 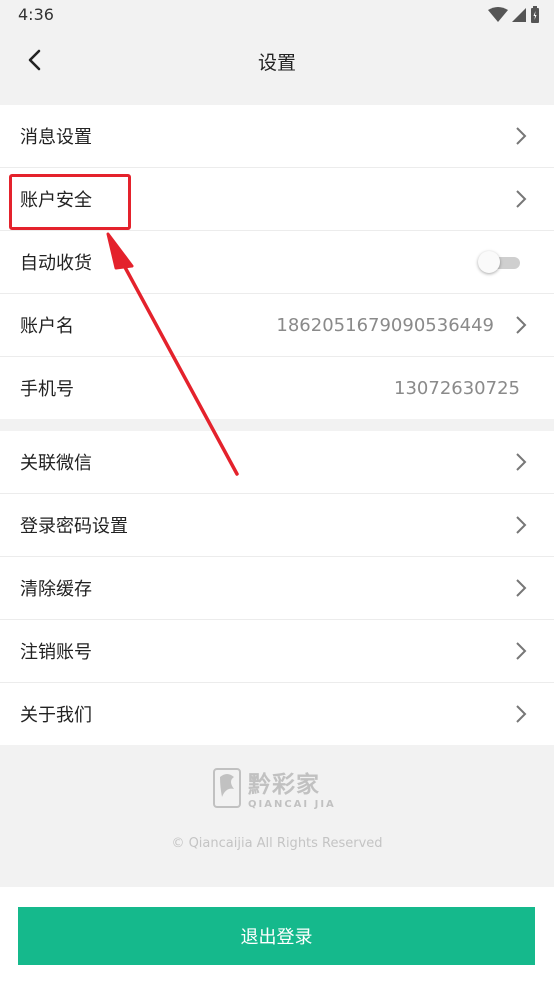 I want to click on status-icons, so click(x=514, y=15).